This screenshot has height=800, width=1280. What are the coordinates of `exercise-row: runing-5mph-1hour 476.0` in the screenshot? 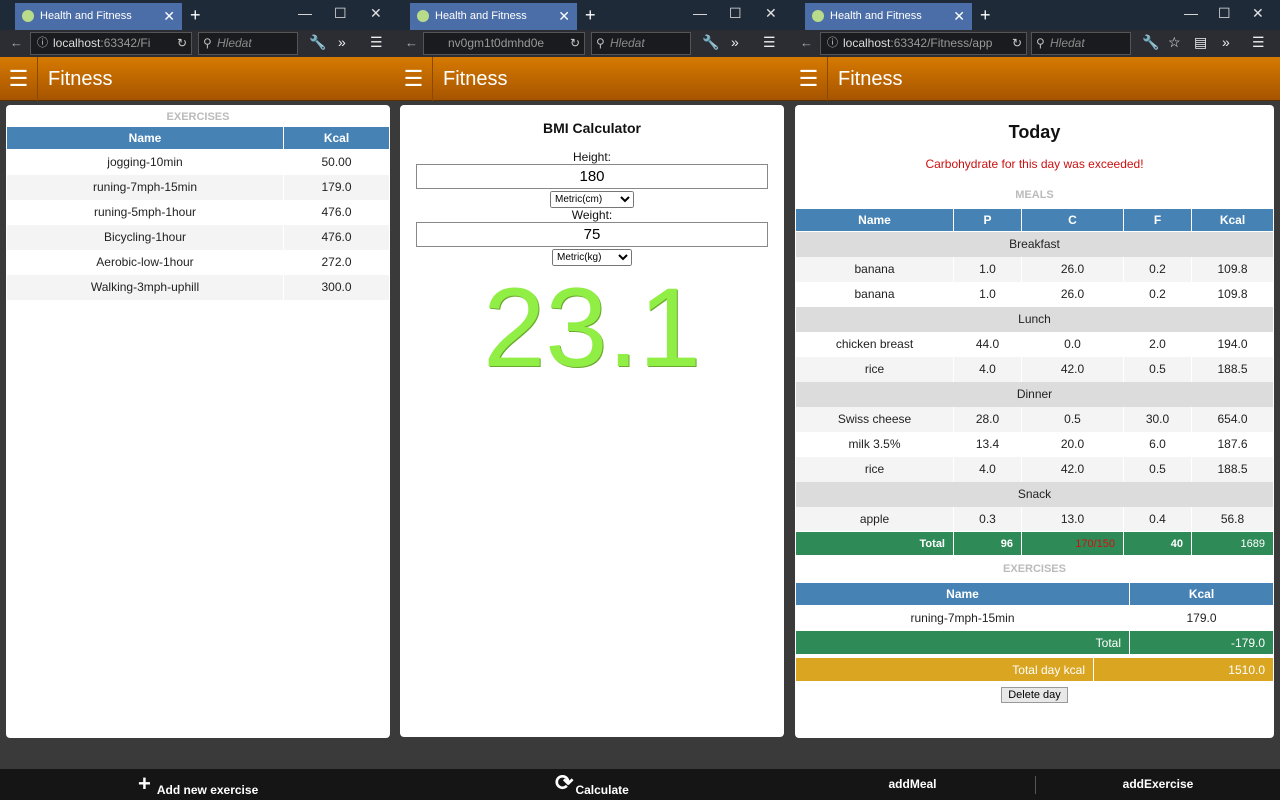 It's located at (198, 212).